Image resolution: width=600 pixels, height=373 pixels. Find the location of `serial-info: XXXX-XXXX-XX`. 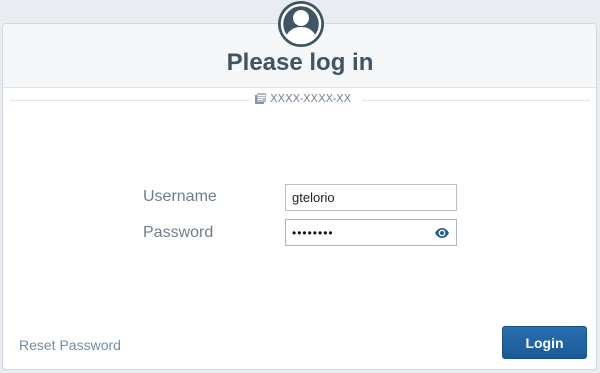

serial-info: XXXX-XXXX-XX is located at coordinates (302, 98).